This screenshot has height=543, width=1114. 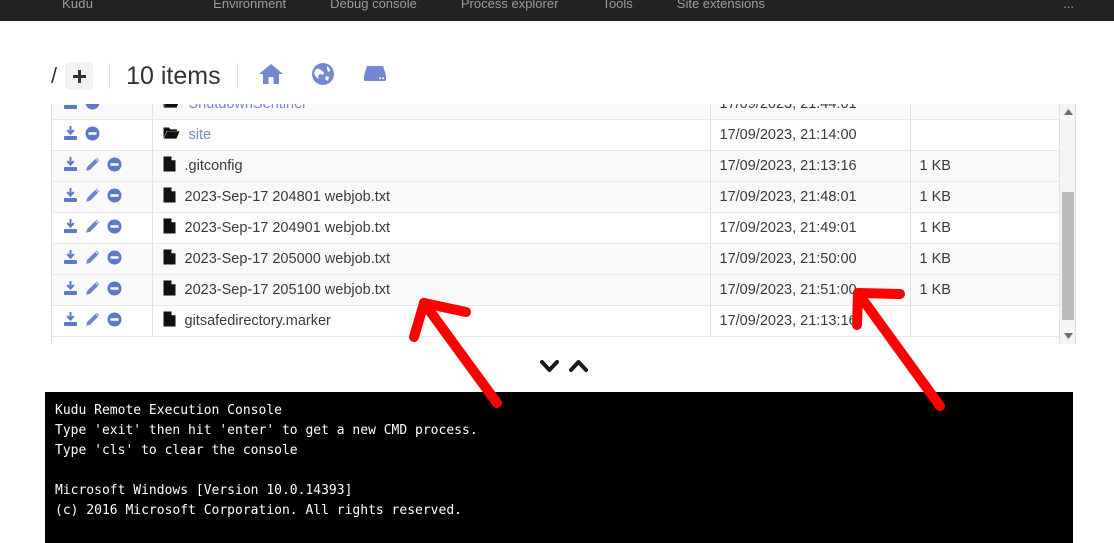 What do you see at coordinates (1068, 256) in the screenshot?
I see `scrollbar-thumb` at bounding box center [1068, 256].